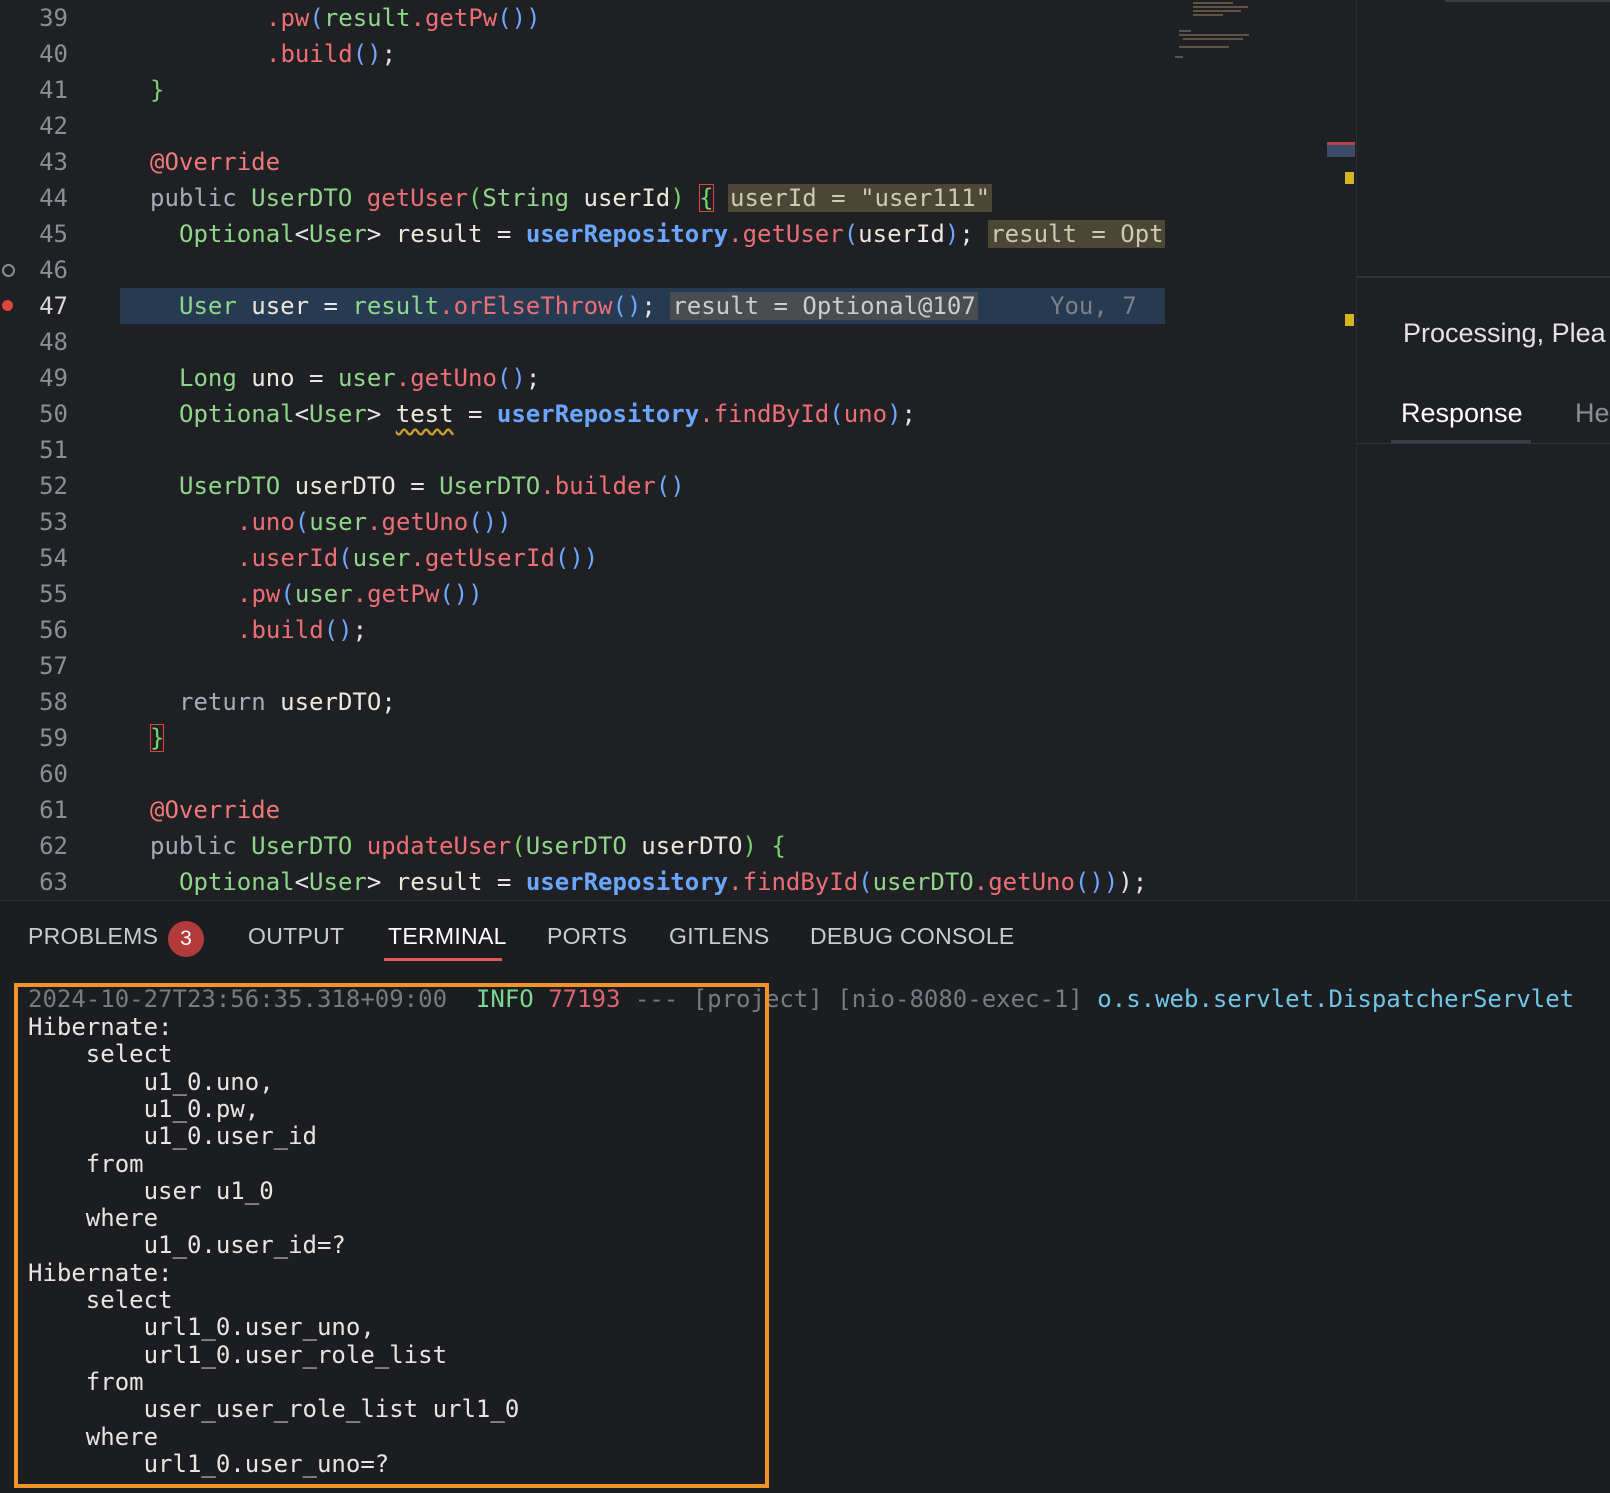 The height and width of the screenshot is (1493, 1610). What do you see at coordinates (302, 414) in the screenshot?
I see `code-token: <` at bounding box center [302, 414].